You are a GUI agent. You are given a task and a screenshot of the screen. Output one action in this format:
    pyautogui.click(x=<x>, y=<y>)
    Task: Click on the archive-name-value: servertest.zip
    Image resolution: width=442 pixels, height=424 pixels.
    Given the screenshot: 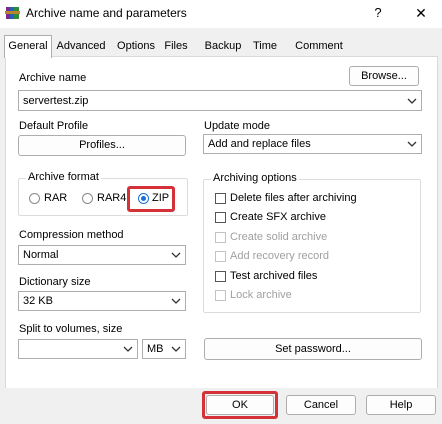 What is the action you would take?
    pyautogui.click(x=56, y=100)
    